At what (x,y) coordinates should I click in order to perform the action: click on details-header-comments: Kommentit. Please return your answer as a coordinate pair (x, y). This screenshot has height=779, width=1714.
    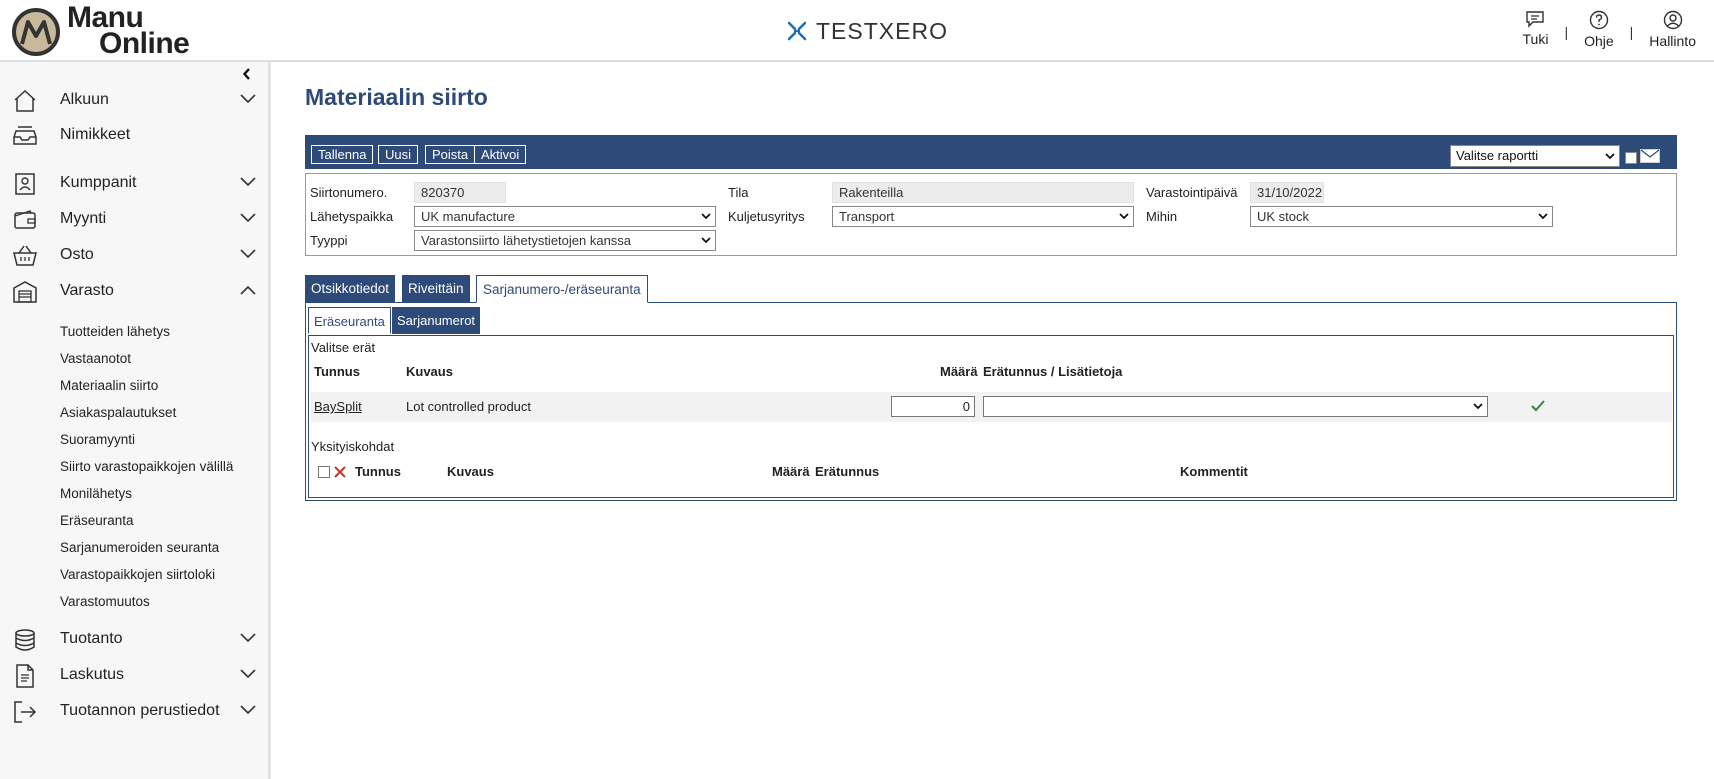
    Looking at the image, I should click on (1214, 471).